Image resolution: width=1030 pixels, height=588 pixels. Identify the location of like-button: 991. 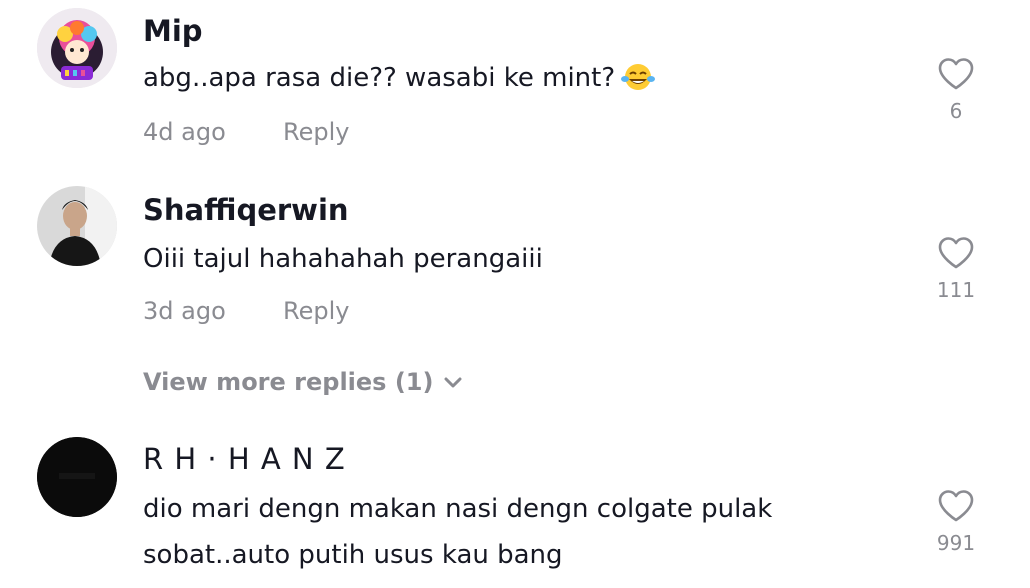
(956, 522).